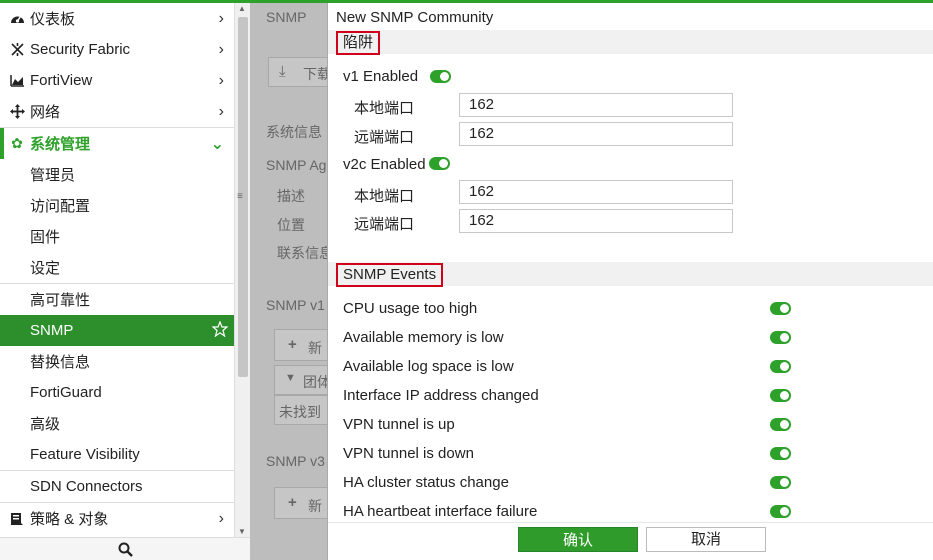  Describe the element at coordinates (45, 112) in the screenshot. I see `sidebar-item-label: 网络` at that location.